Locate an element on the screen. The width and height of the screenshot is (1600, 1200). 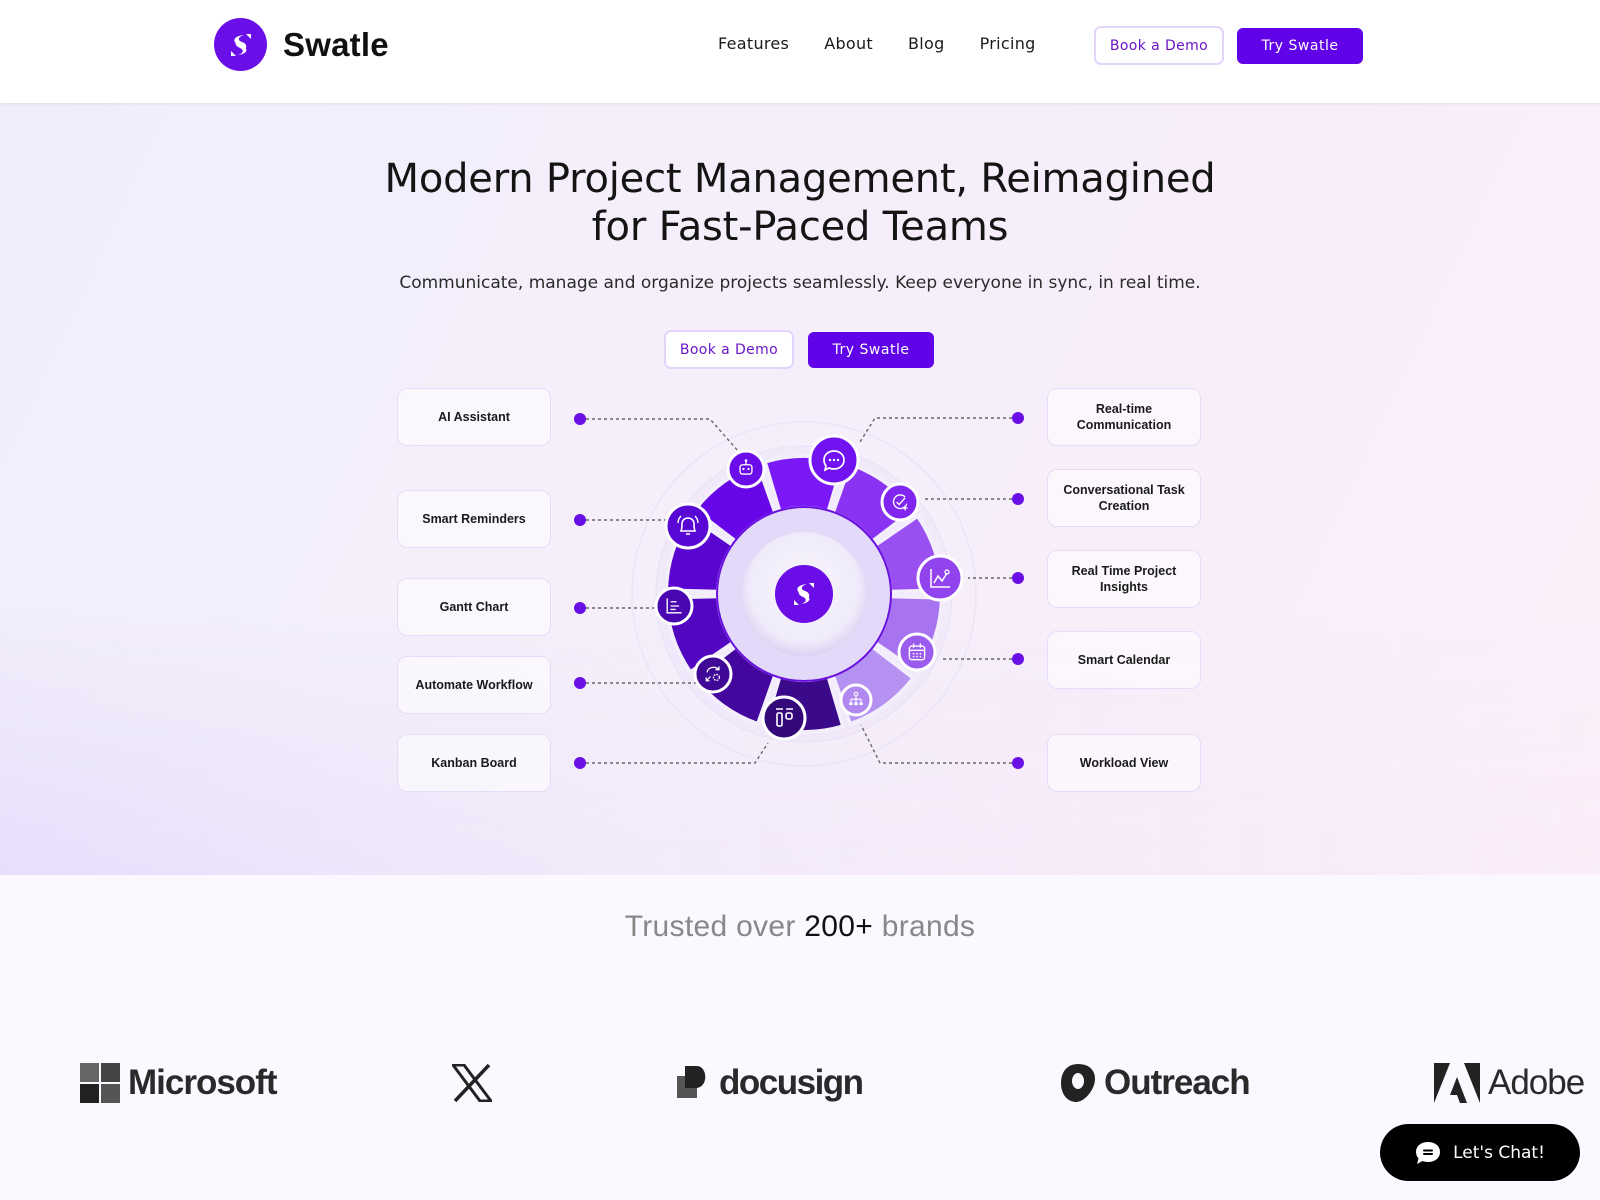
gantt-icon is located at coordinates (674, 606).